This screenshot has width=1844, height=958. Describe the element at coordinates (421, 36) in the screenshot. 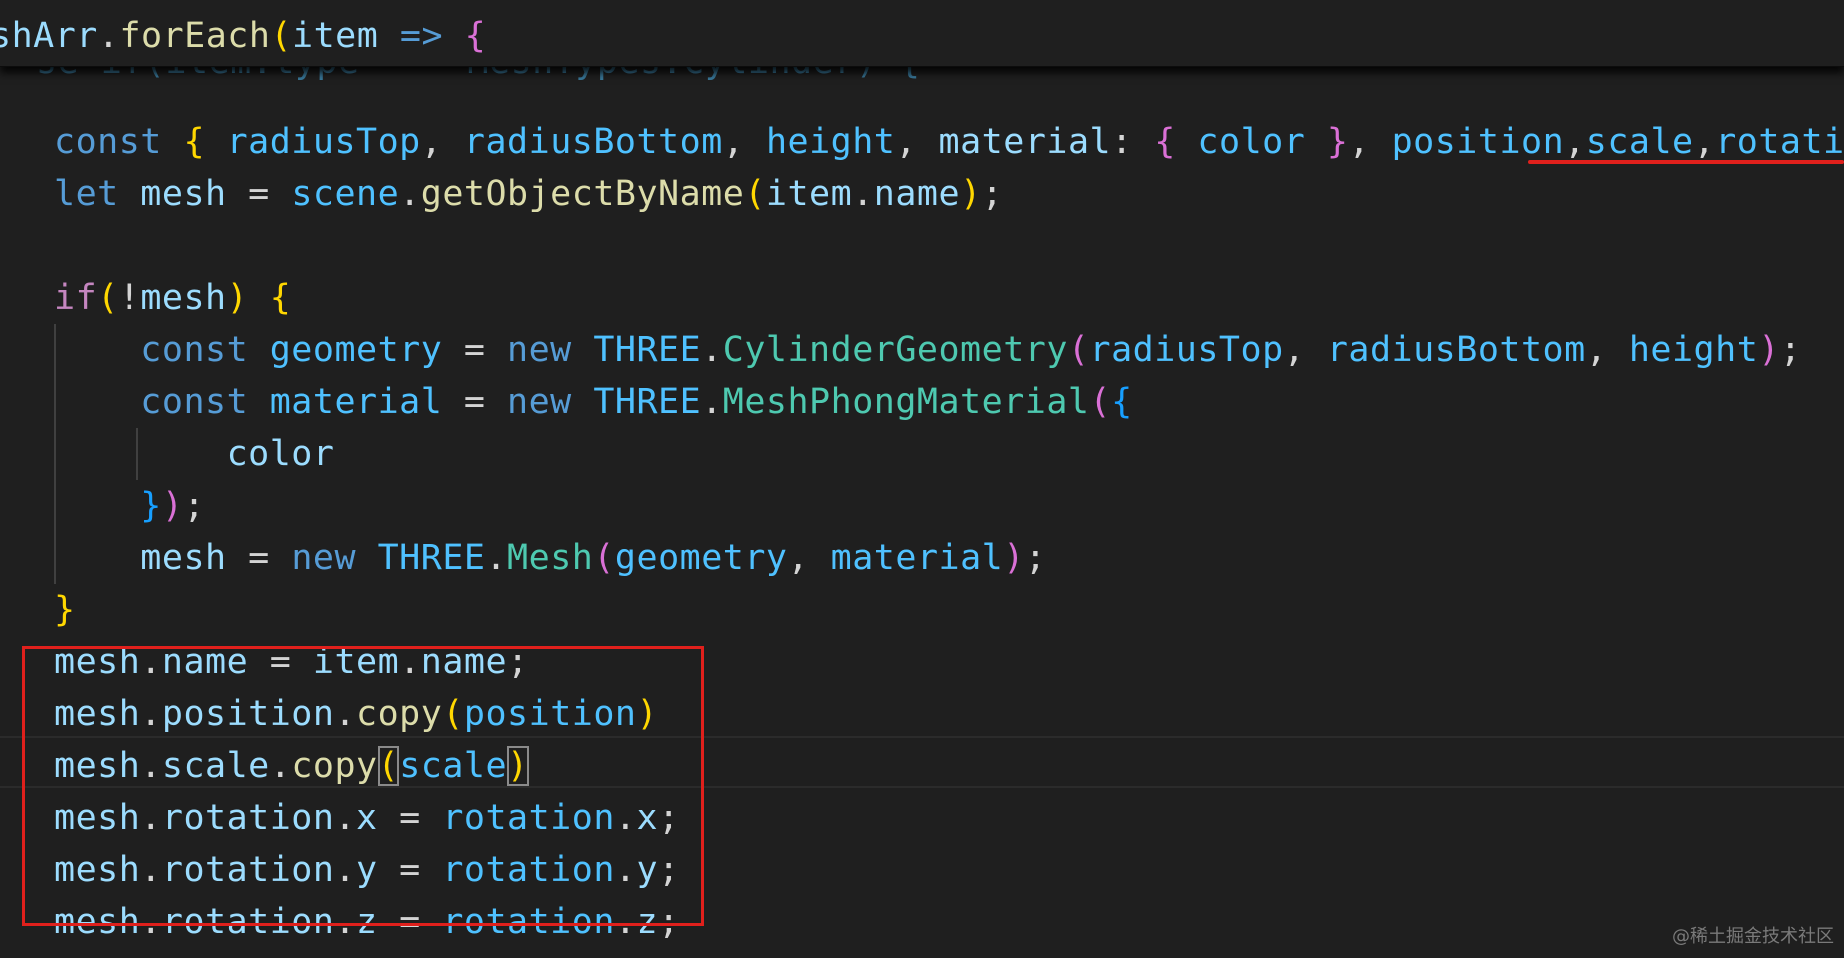

I see `code-token: =>` at that location.